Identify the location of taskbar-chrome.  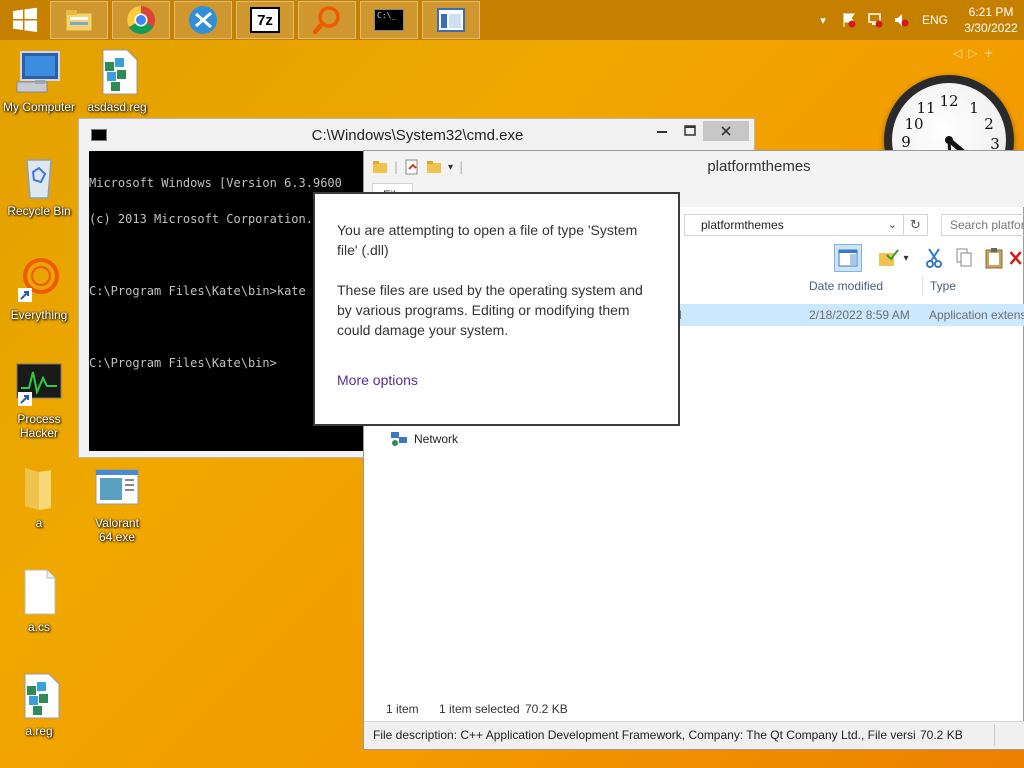
(141, 20).